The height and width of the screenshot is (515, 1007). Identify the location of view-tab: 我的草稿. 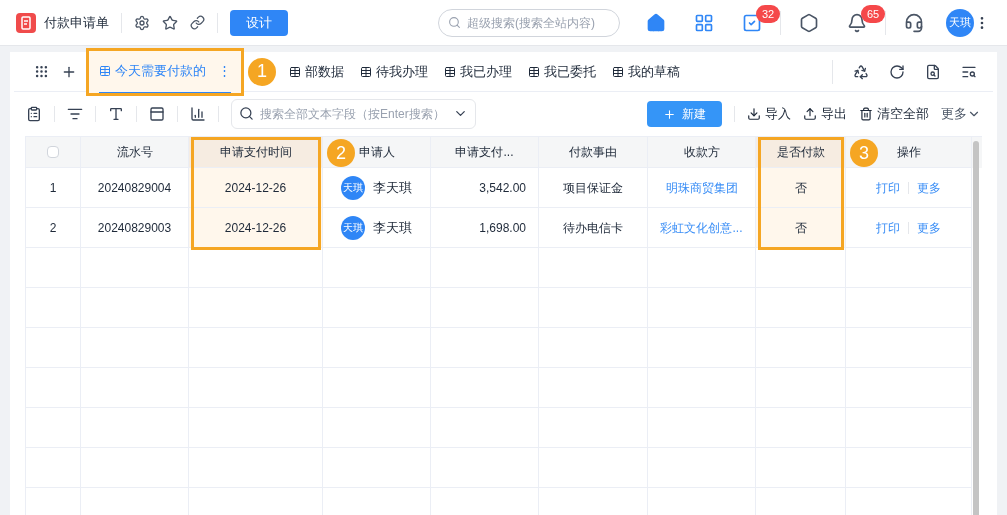
(646, 71).